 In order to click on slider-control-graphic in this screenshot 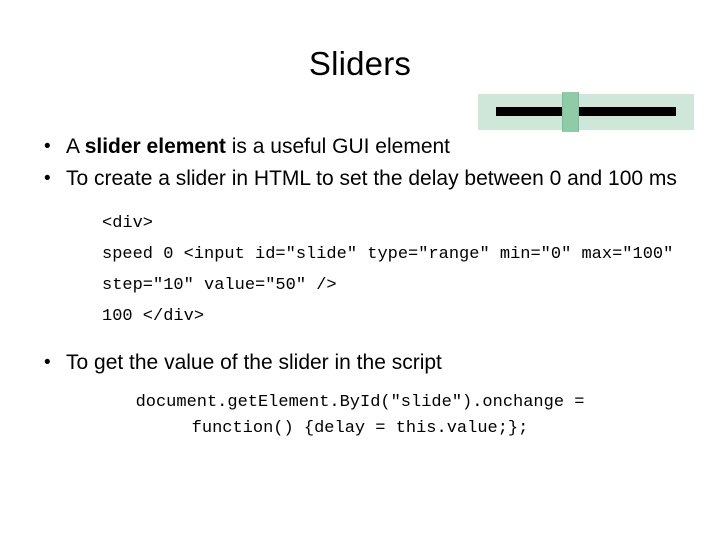, I will do `click(586, 112)`.